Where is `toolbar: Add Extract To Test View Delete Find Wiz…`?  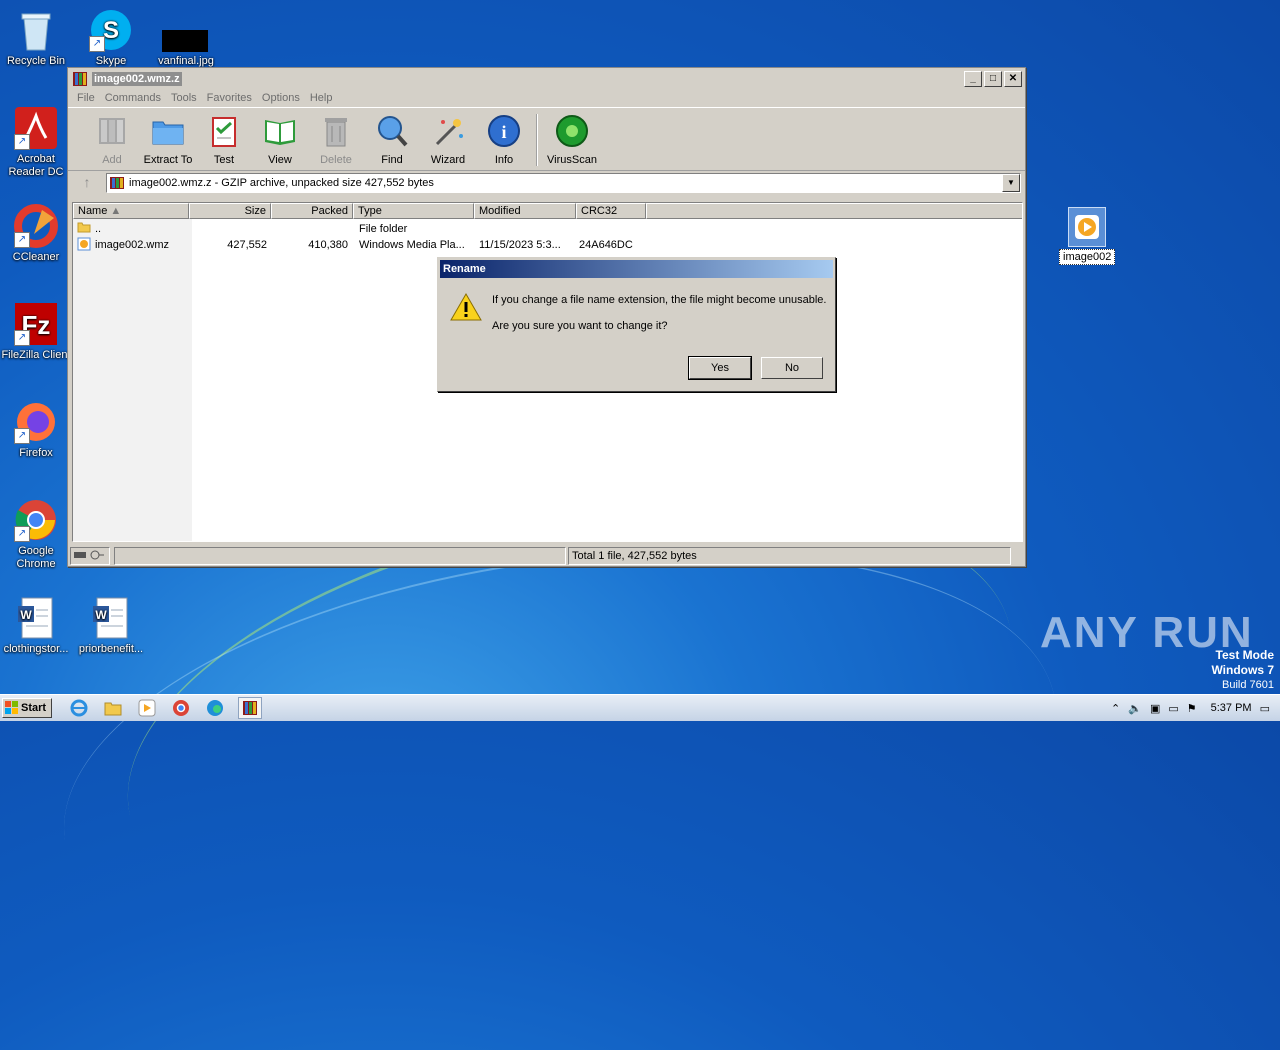 toolbar: Add Extract To Test View Delete Find Wiz… is located at coordinates (546, 139).